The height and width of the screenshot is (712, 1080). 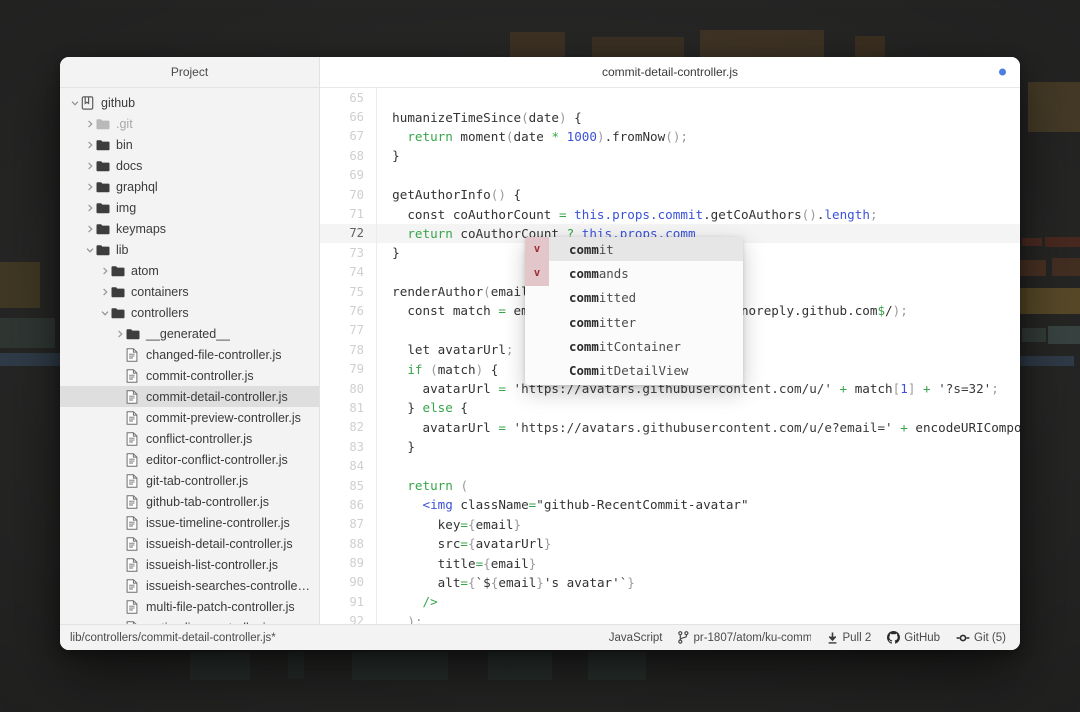 I want to click on code-line: 92 );, so click(x=670, y=617).